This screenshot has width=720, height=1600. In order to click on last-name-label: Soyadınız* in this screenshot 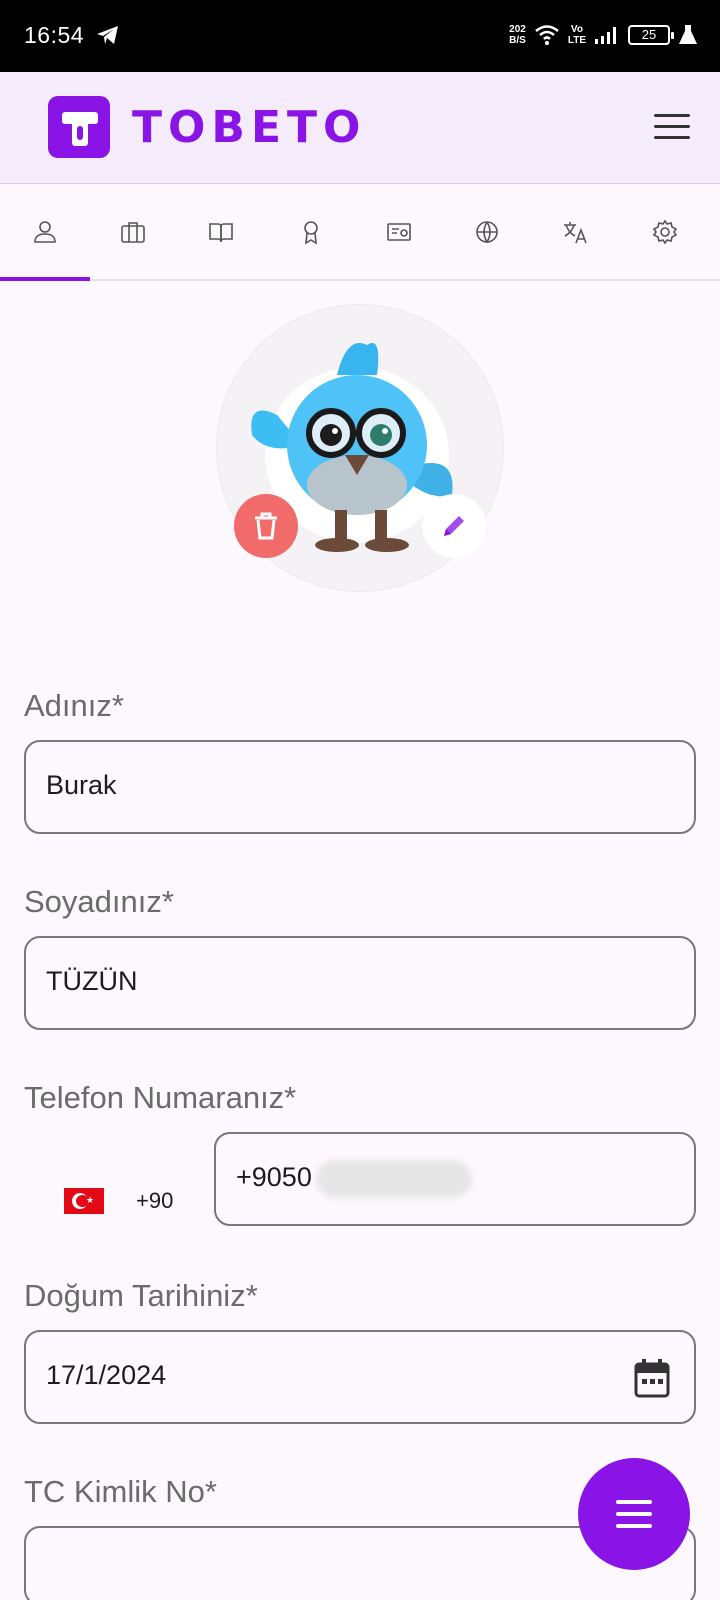, I will do `click(99, 901)`.